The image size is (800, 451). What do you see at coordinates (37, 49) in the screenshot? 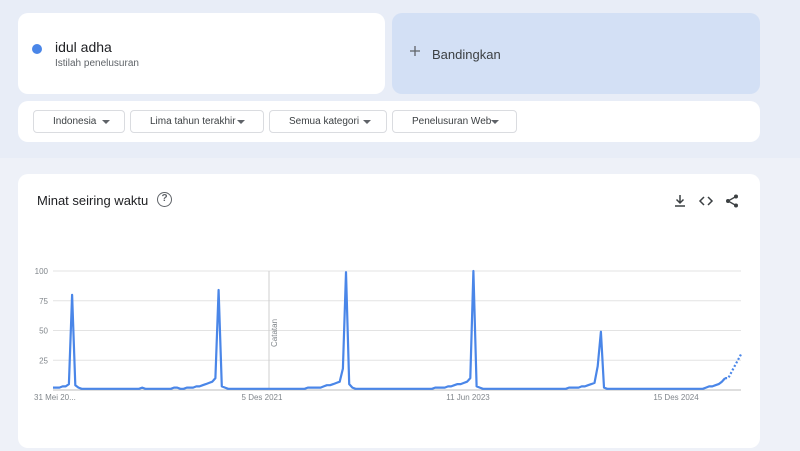
I see `term-color-dot` at bounding box center [37, 49].